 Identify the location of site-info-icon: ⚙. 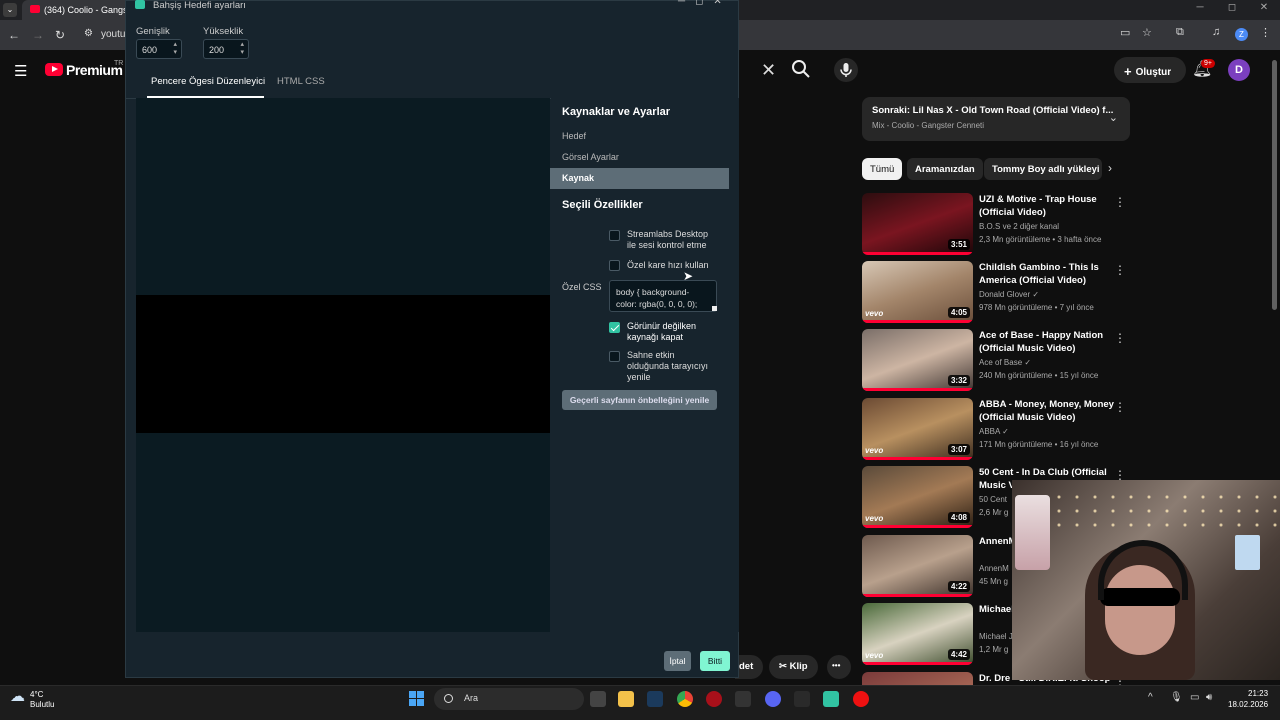
(88, 33).